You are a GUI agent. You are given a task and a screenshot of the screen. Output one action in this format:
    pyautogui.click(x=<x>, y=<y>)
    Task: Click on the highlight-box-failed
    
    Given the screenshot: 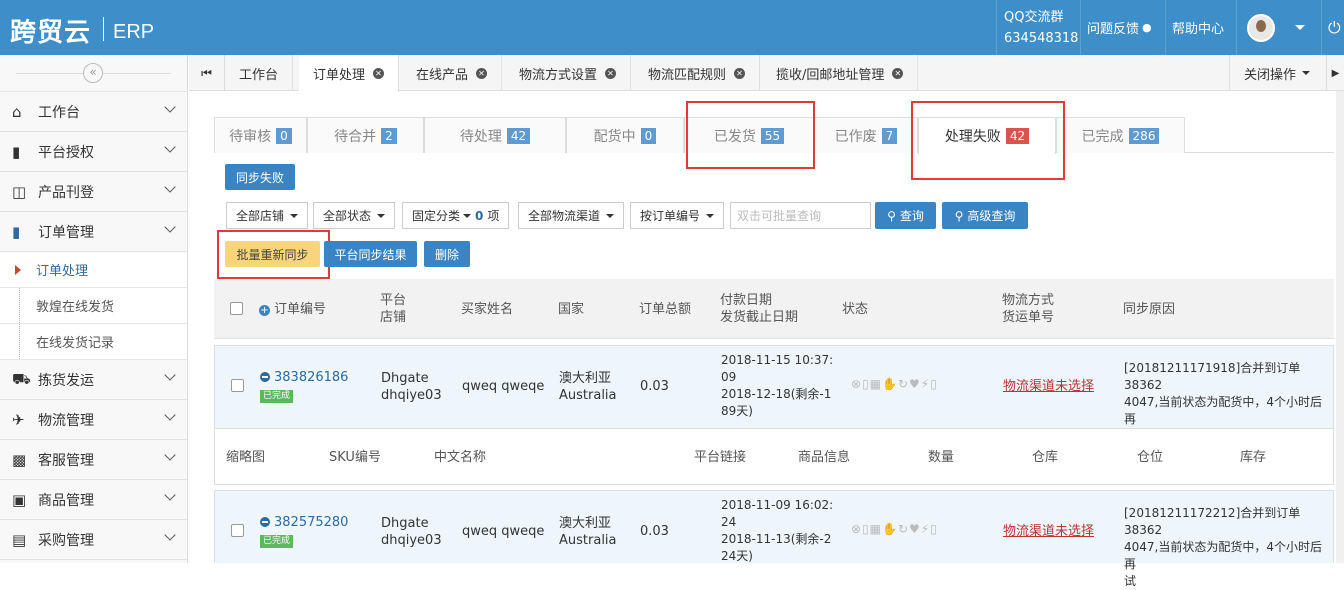 What is the action you would take?
    pyautogui.click(x=988, y=140)
    